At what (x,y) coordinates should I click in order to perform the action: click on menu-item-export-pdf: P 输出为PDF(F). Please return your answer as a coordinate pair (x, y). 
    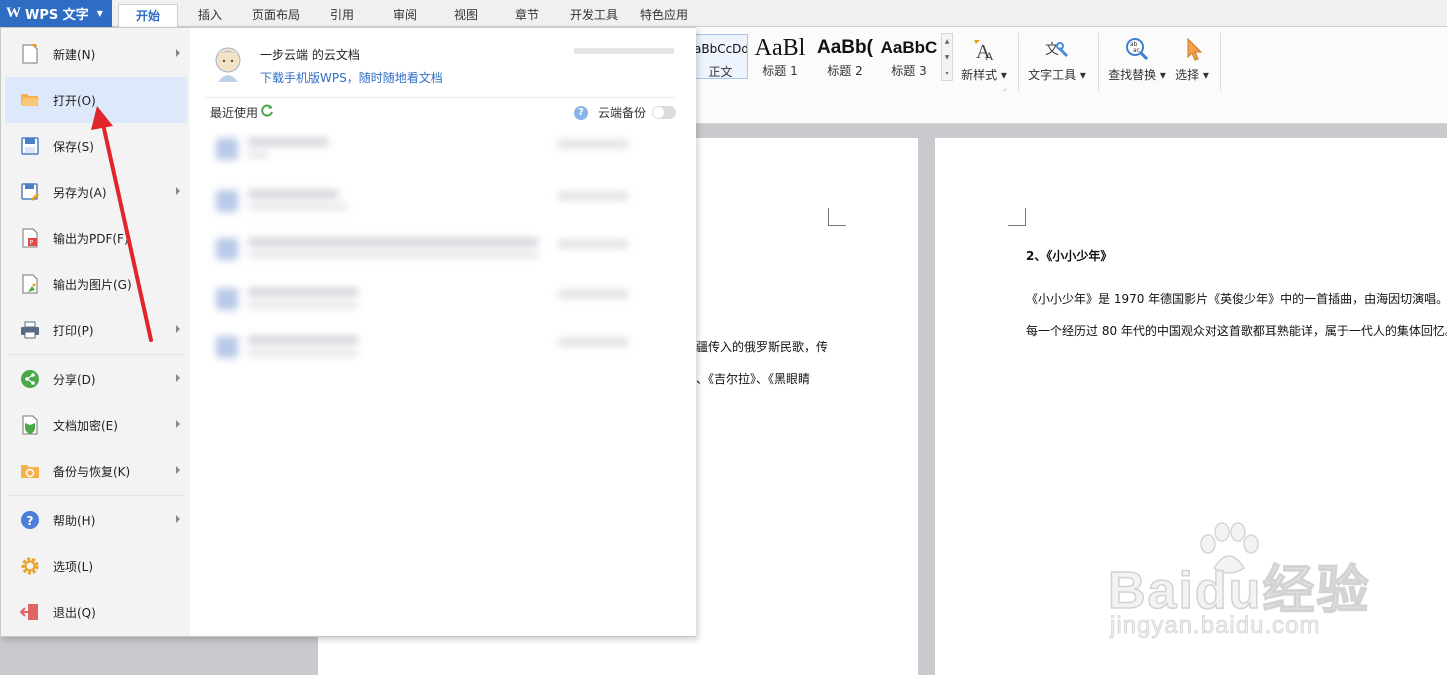
    Looking at the image, I should click on (96, 238).